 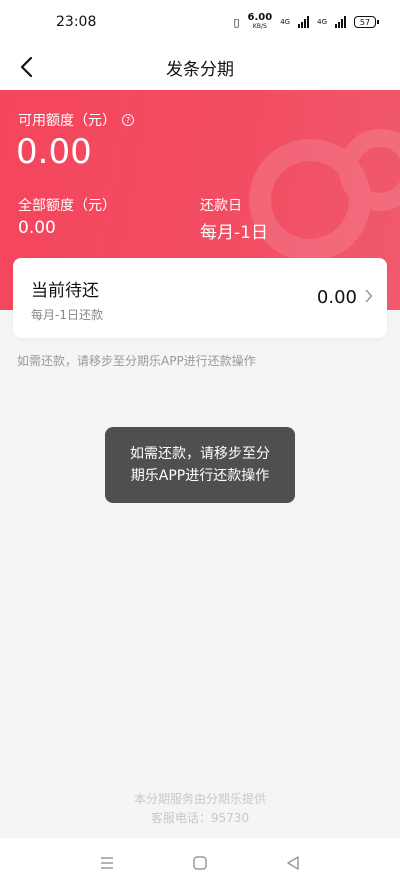 I want to click on battery-icon: 57, so click(x=366, y=22).